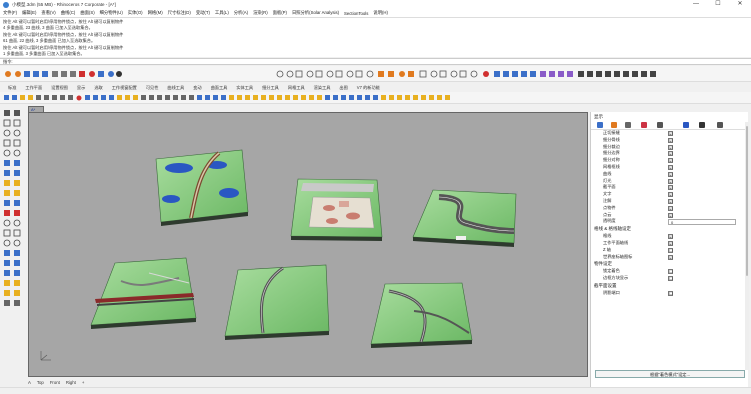 This screenshot has height=394, width=751. I want to click on scrollbar-thumb, so click(747, 201).